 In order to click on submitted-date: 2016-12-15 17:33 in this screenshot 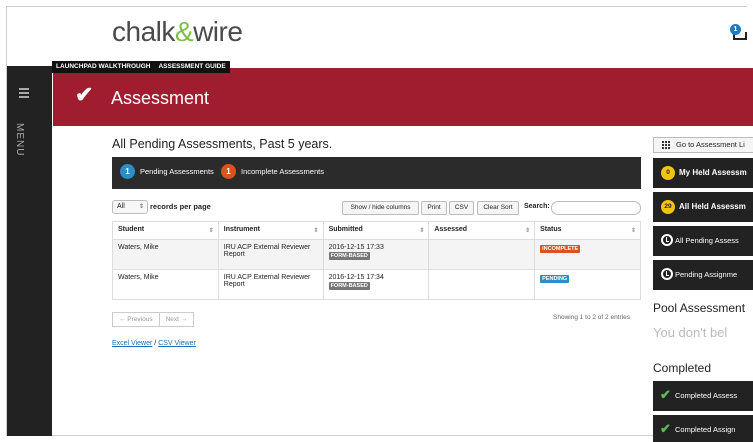, I will do `click(356, 247)`.